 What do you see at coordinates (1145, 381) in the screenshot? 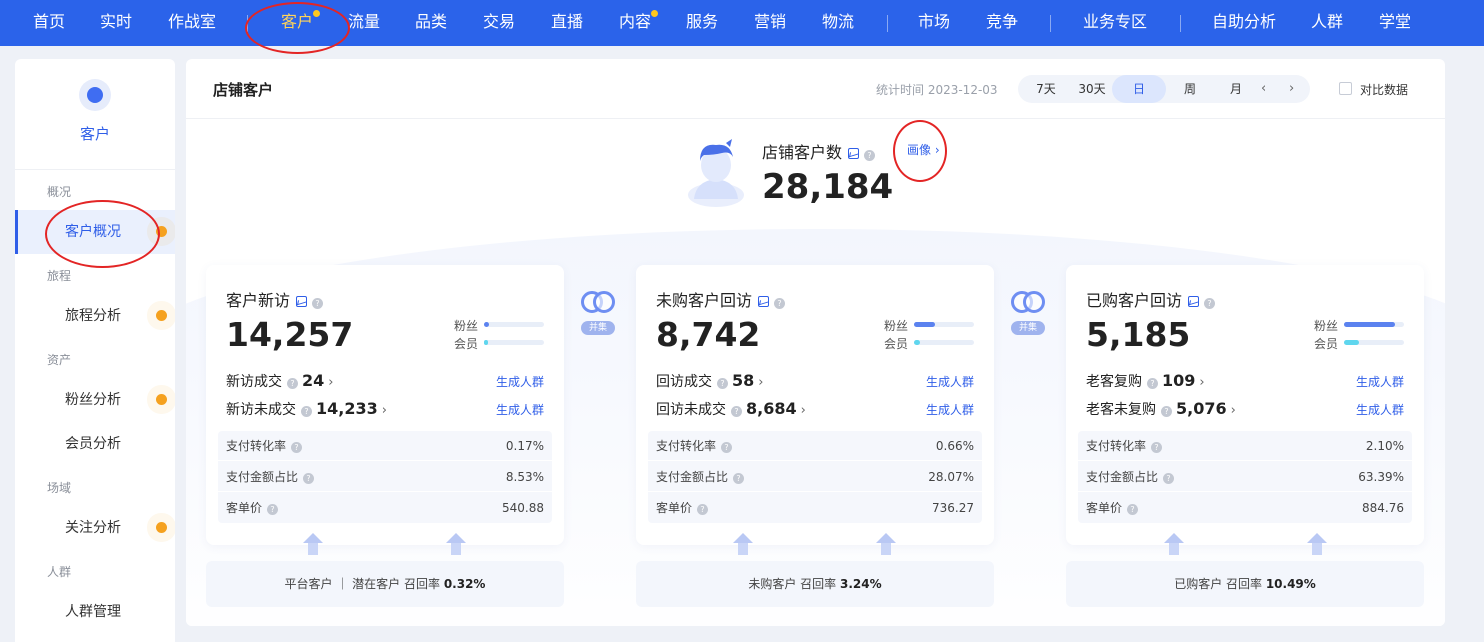
I see `sub-metric-repurchase: 老客复购? 109 ›` at bounding box center [1145, 381].